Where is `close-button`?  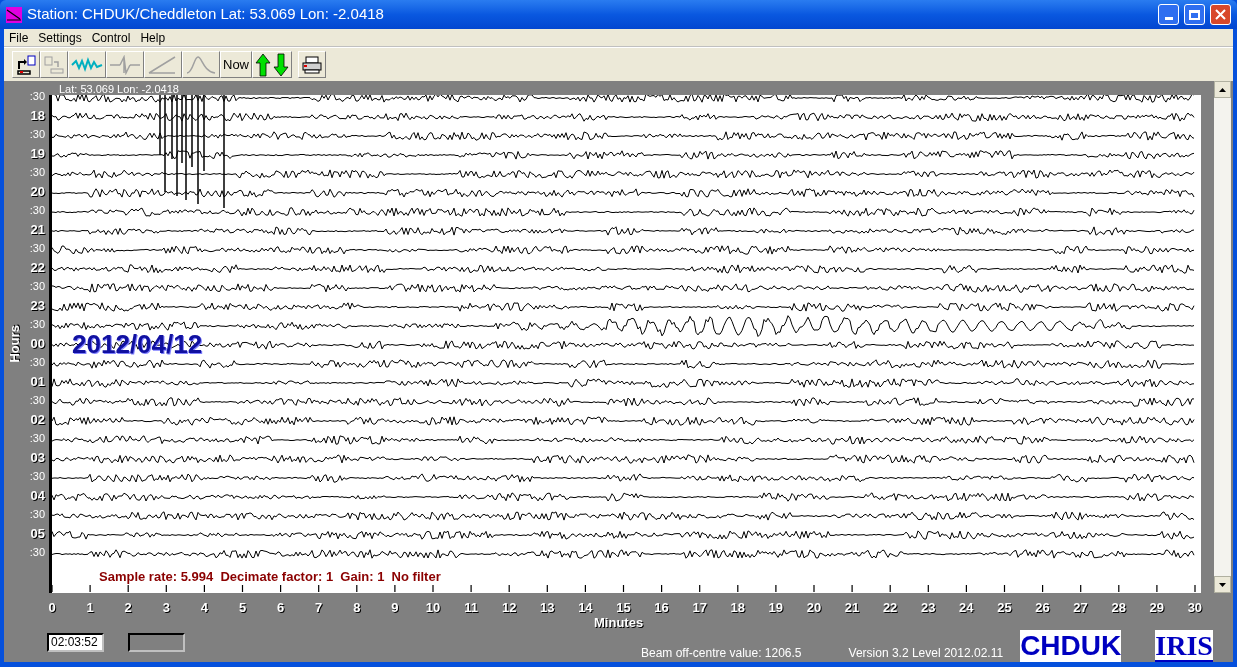
close-button is located at coordinates (1220, 14).